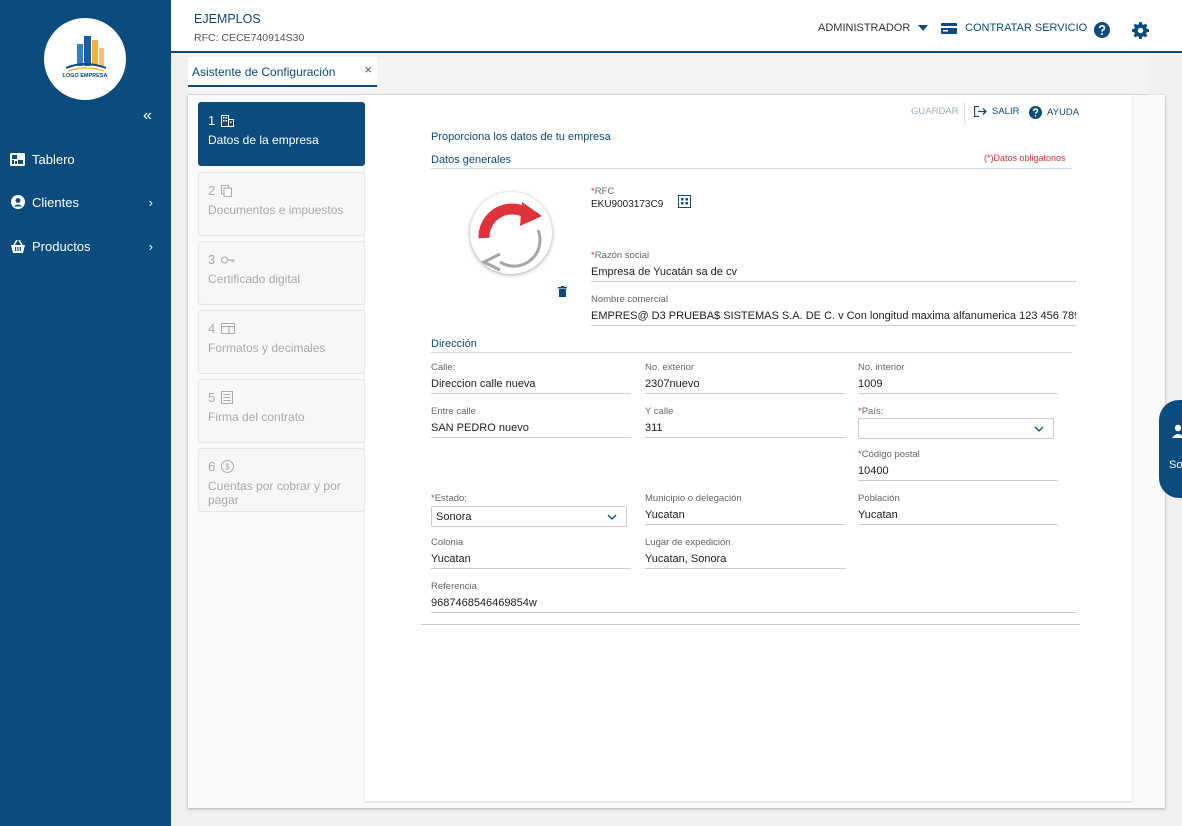 This screenshot has height=826, width=1182. What do you see at coordinates (447, 542) in the screenshot?
I see `colonia-label: Colonia` at bounding box center [447, 542].